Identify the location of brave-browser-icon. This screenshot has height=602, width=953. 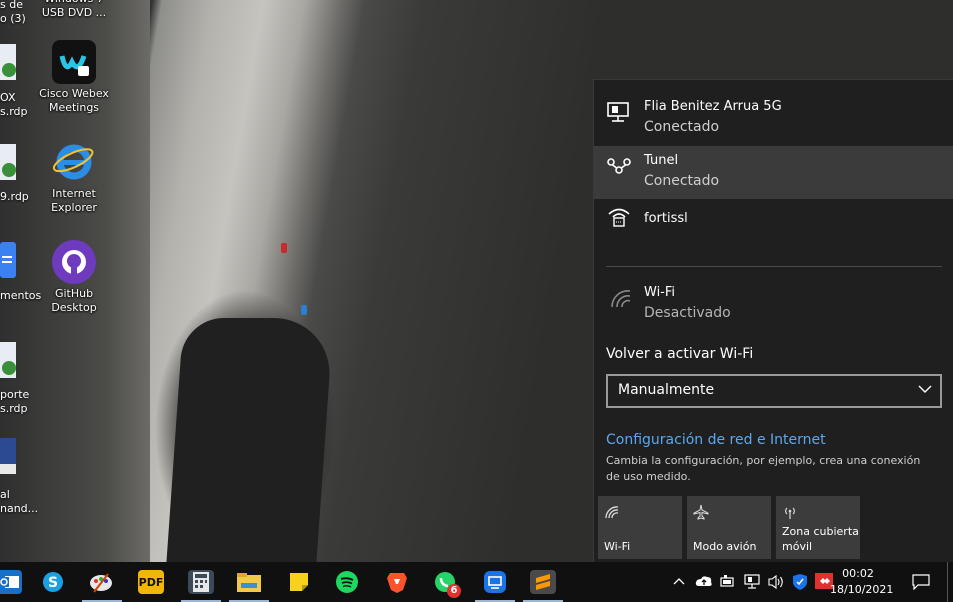
(397, 582).